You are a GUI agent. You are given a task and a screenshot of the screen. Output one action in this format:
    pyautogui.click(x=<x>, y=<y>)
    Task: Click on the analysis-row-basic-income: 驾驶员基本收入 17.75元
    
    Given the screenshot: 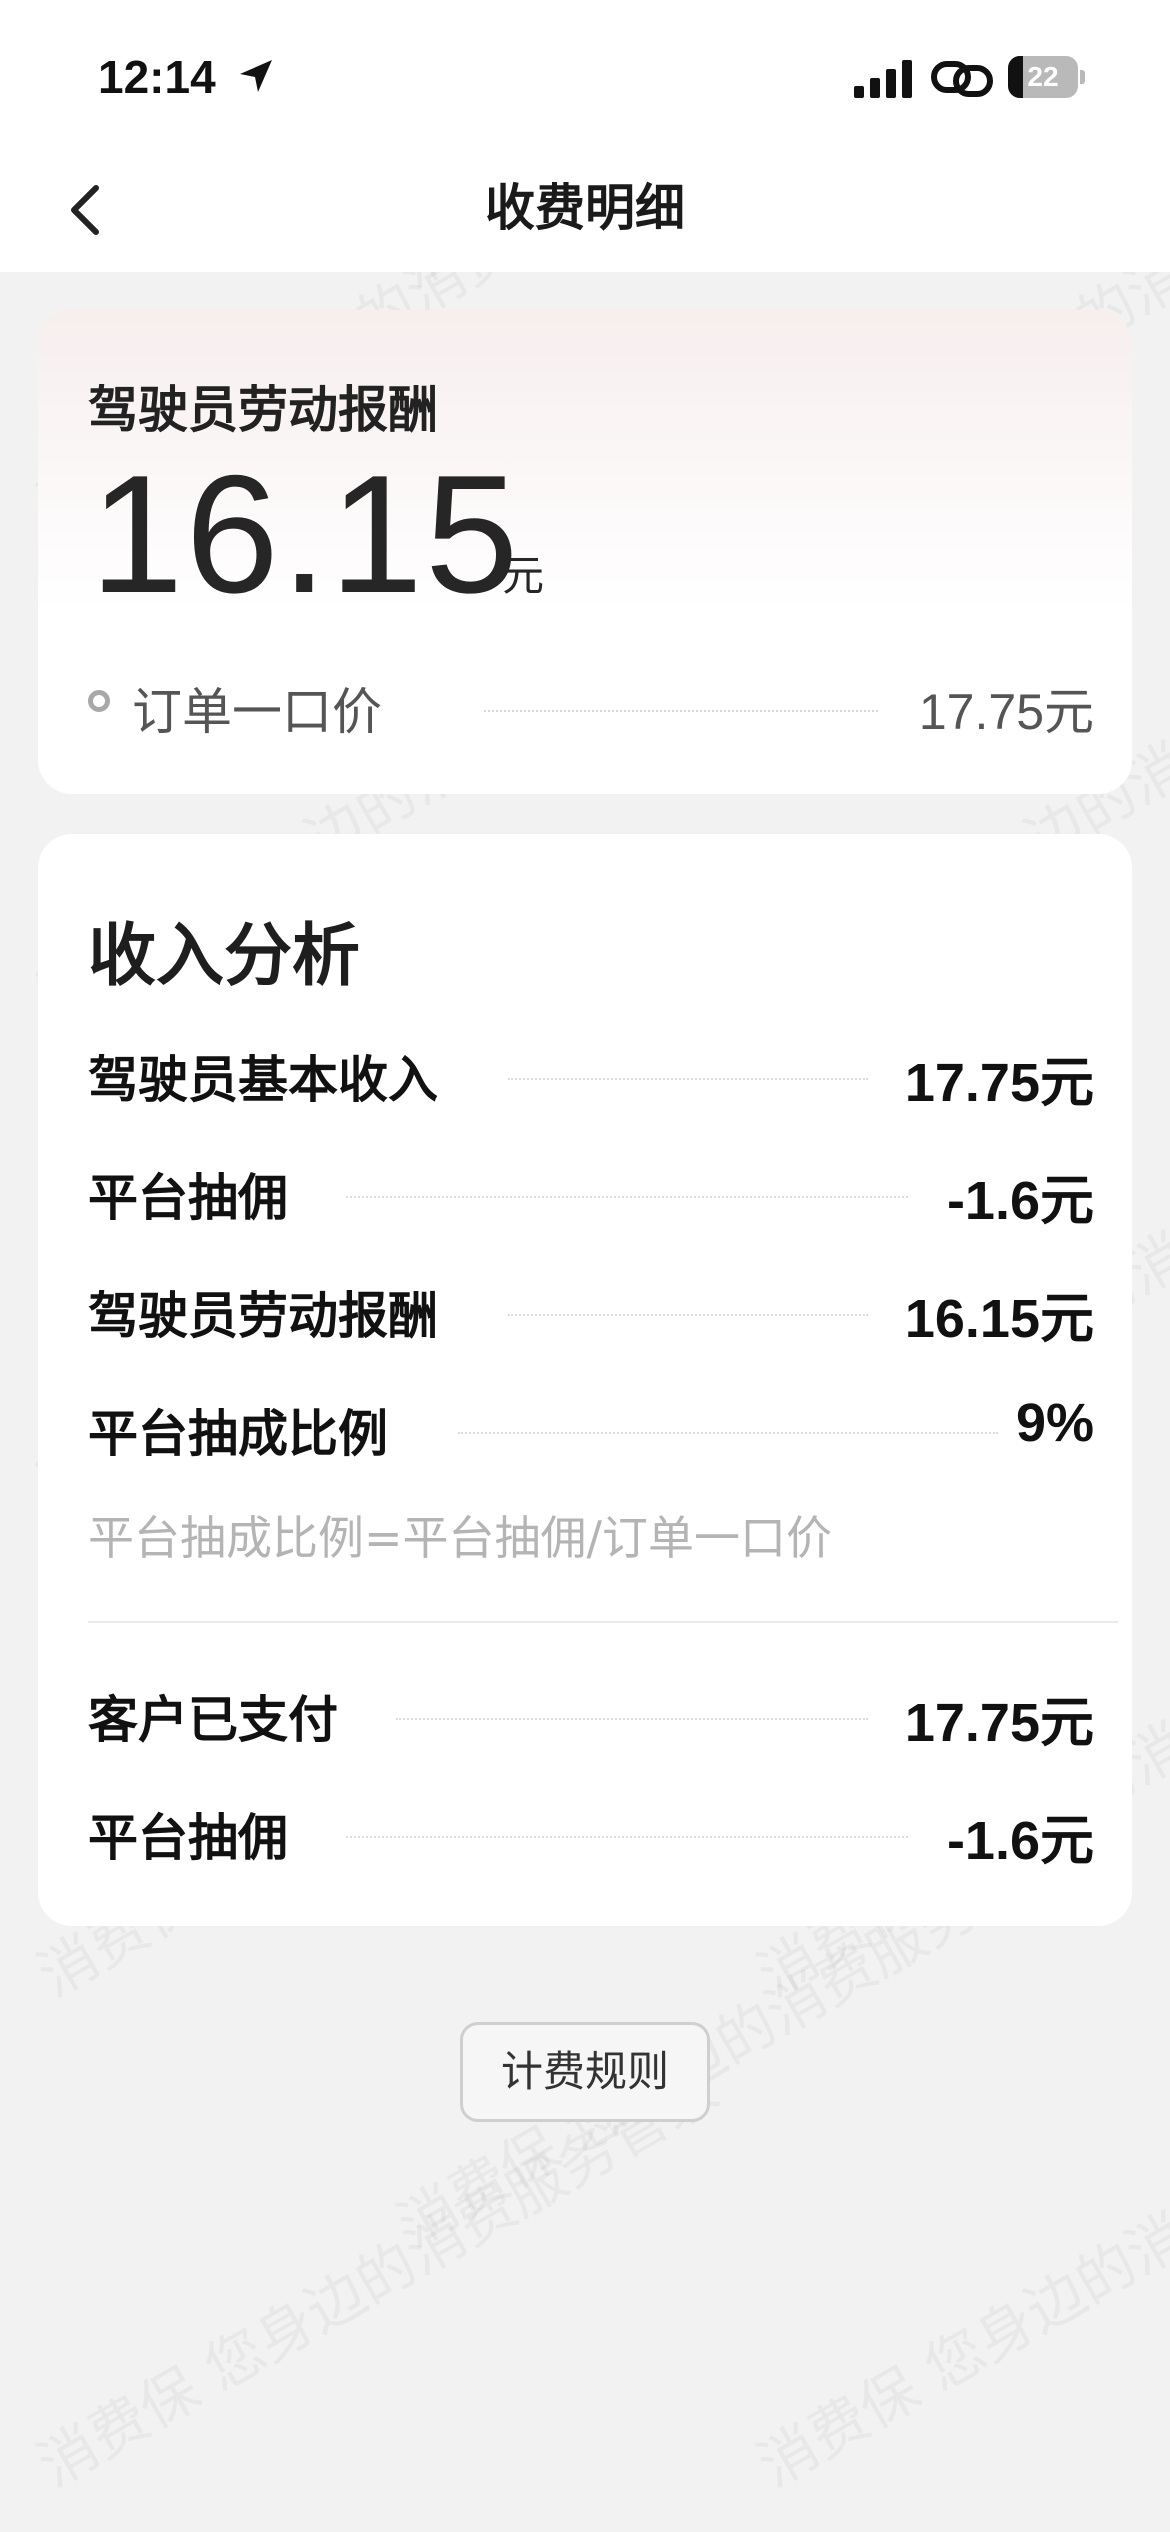 What is the action you would take?
    pyautogui.click(x=603, y=1073)
    